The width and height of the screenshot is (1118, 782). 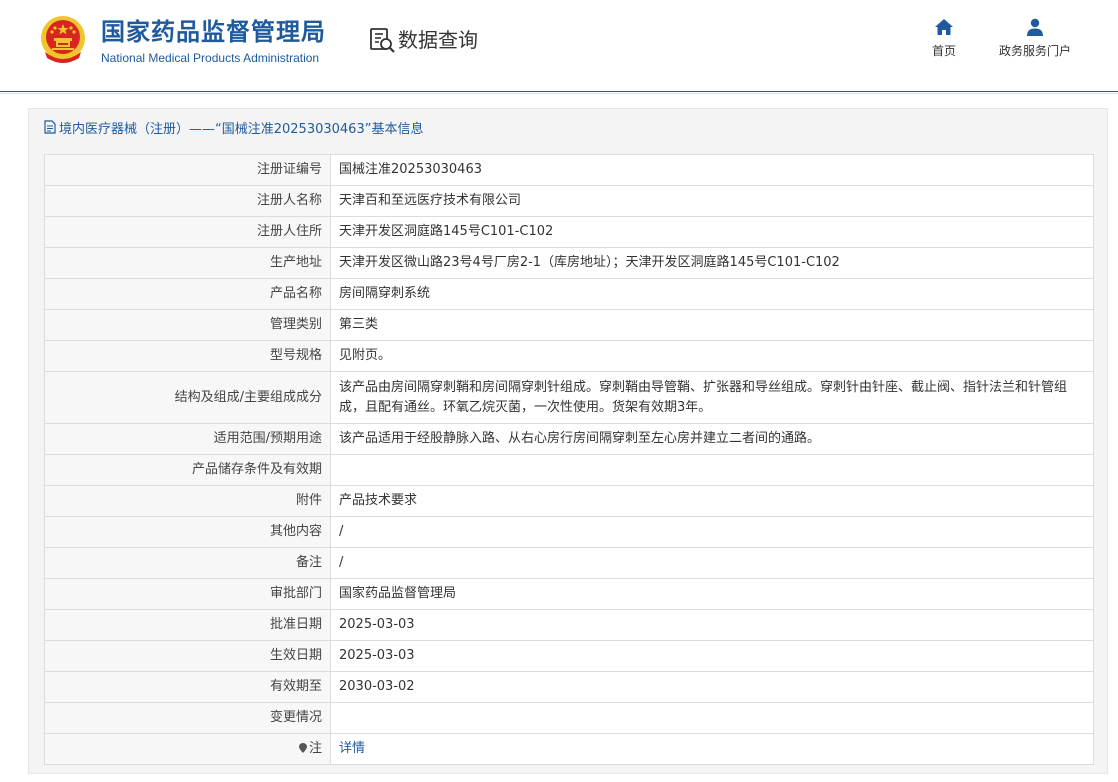 I want to click on table-row: 注册证编号 国械注准20253030463, so click(x=569, y=170).